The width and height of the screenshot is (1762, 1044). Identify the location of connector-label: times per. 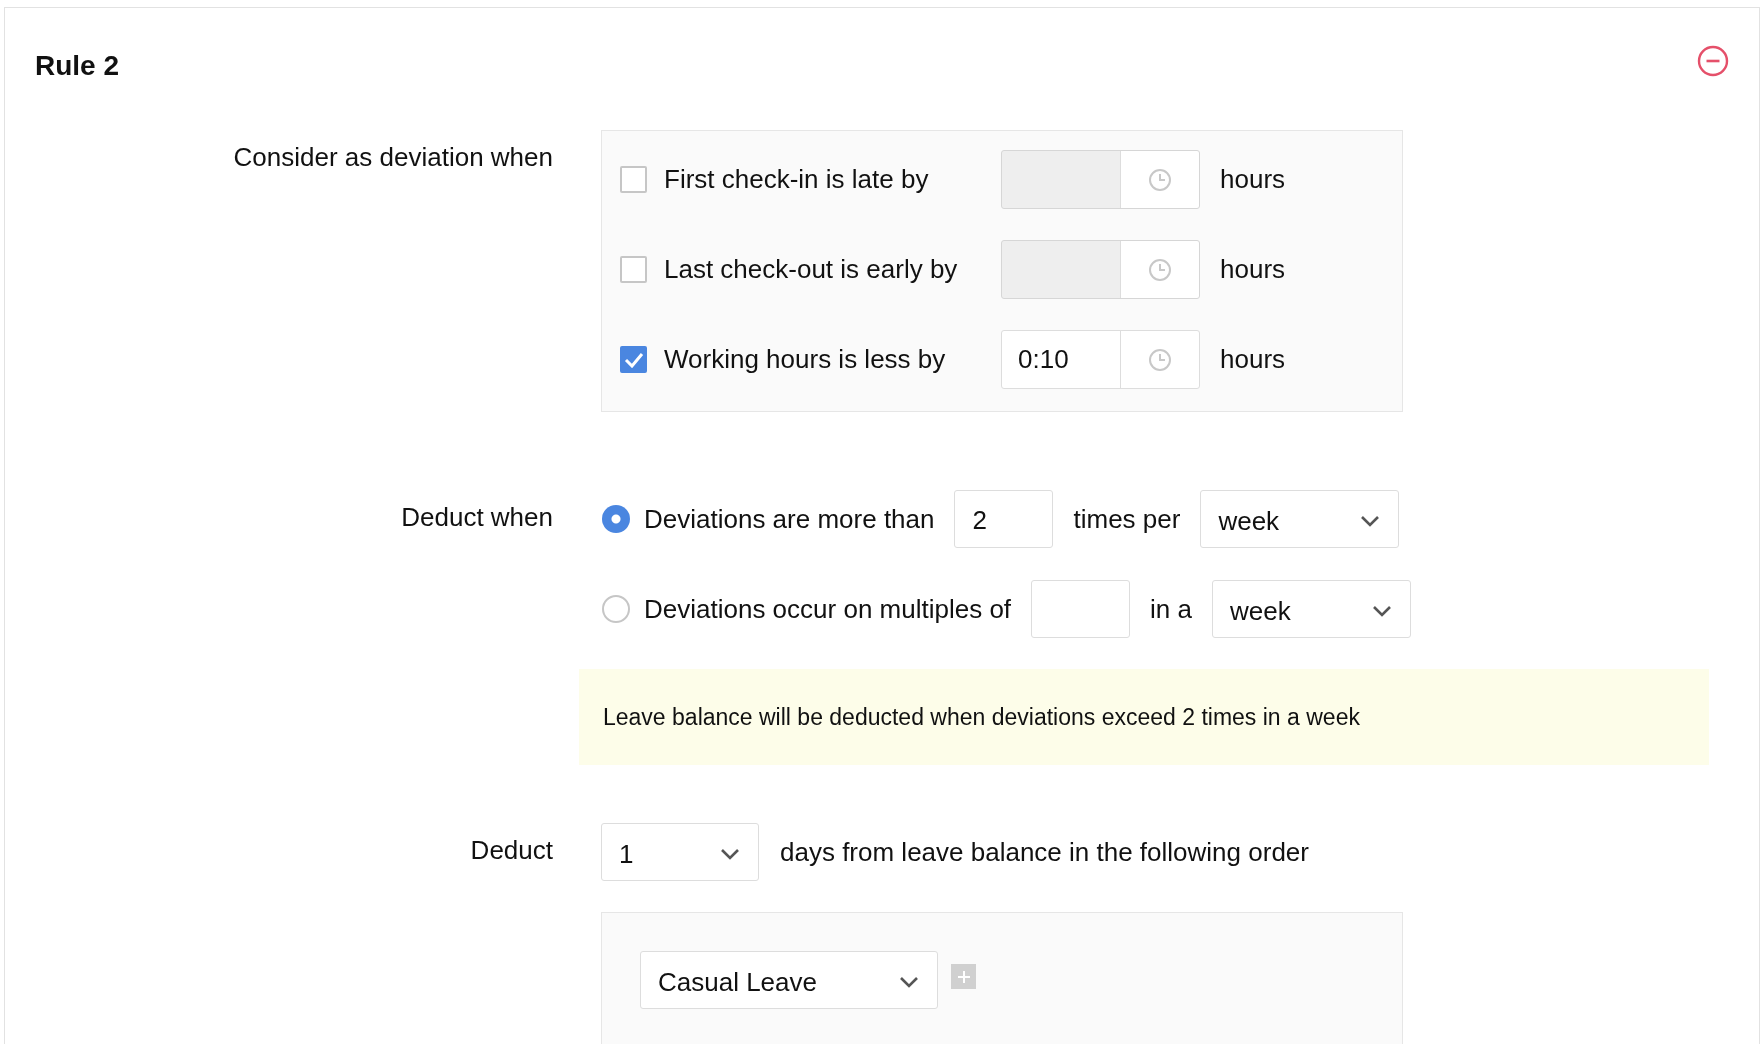
(1127, 519).